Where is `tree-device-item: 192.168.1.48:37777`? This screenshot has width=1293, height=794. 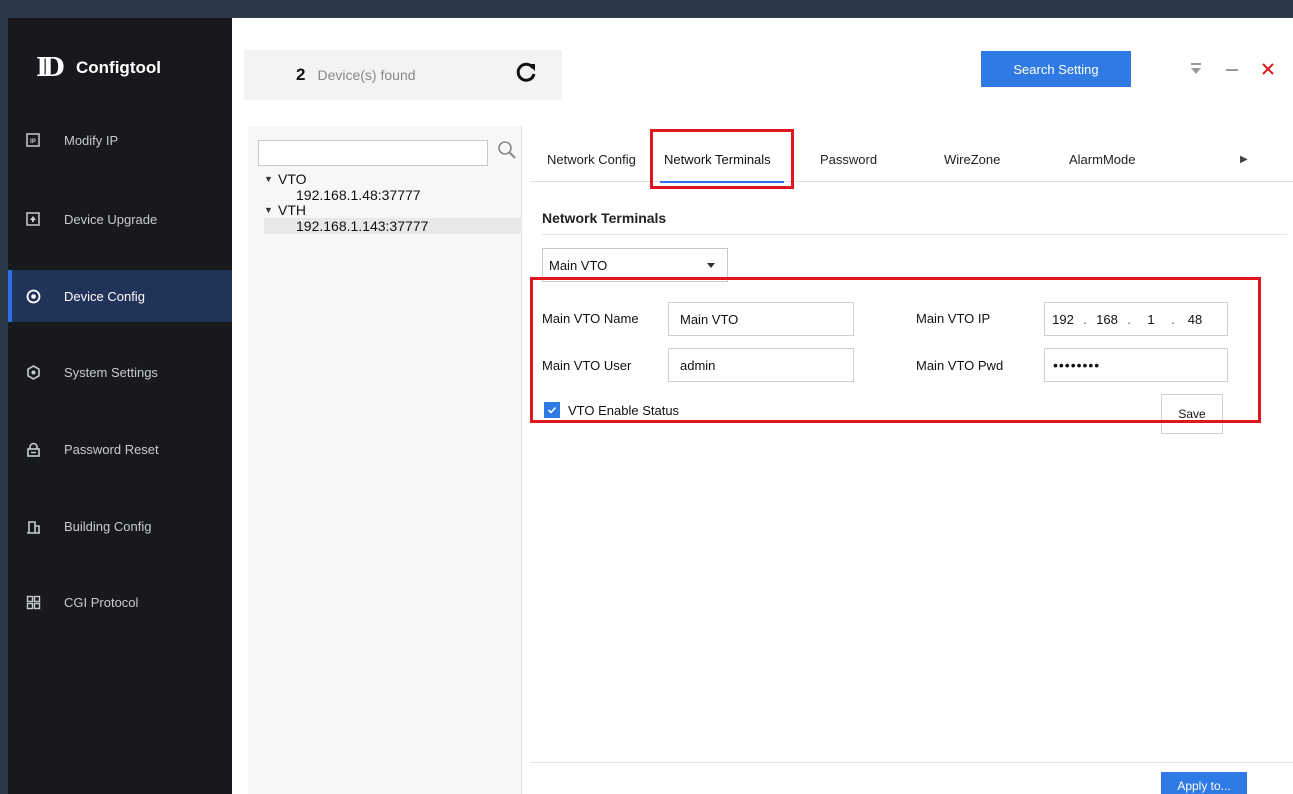 tree-device-item: 192.168.1.48:37777 is located at coordinates (393, 195).